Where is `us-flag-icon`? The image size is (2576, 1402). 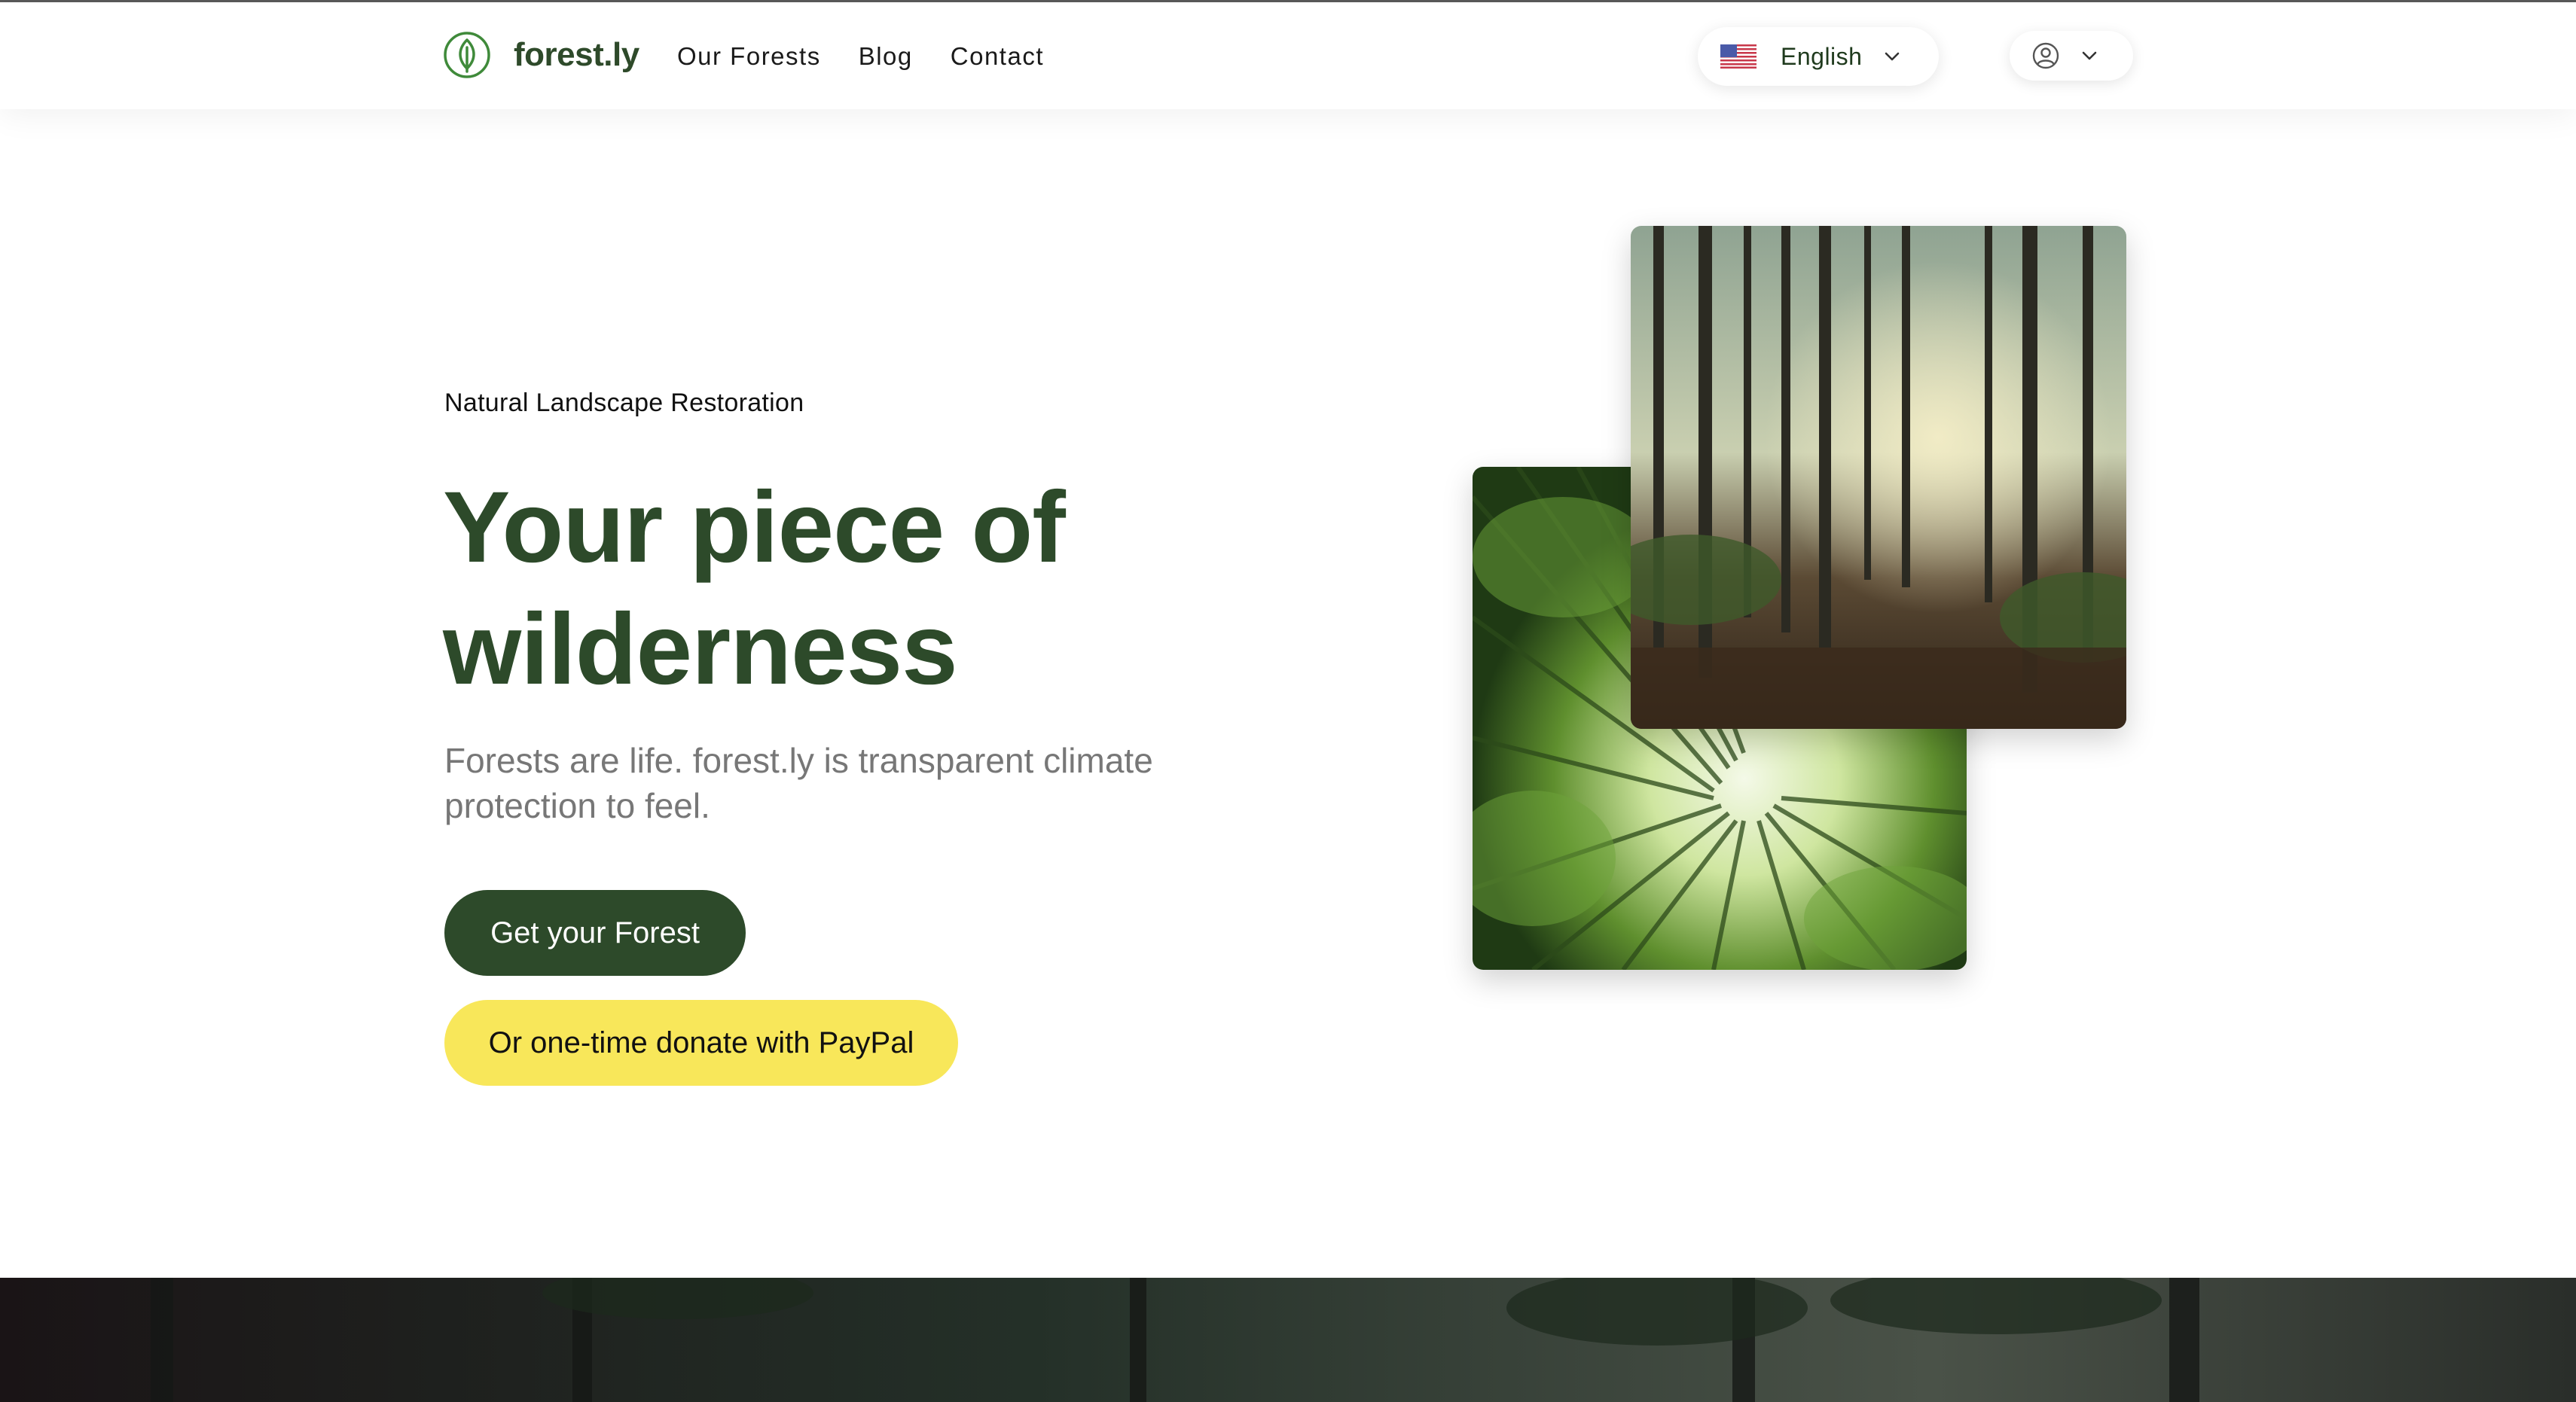 us-flag-icon is located at coordinates (1738, 56).